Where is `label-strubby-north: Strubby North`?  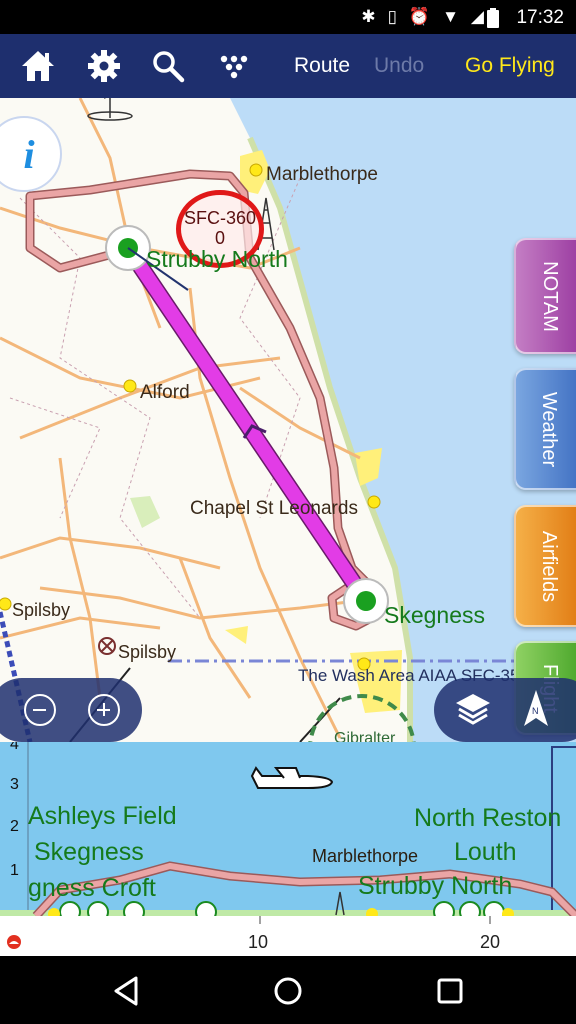 label-strubby-north: Strubby North is located at coordinates (217, 259).